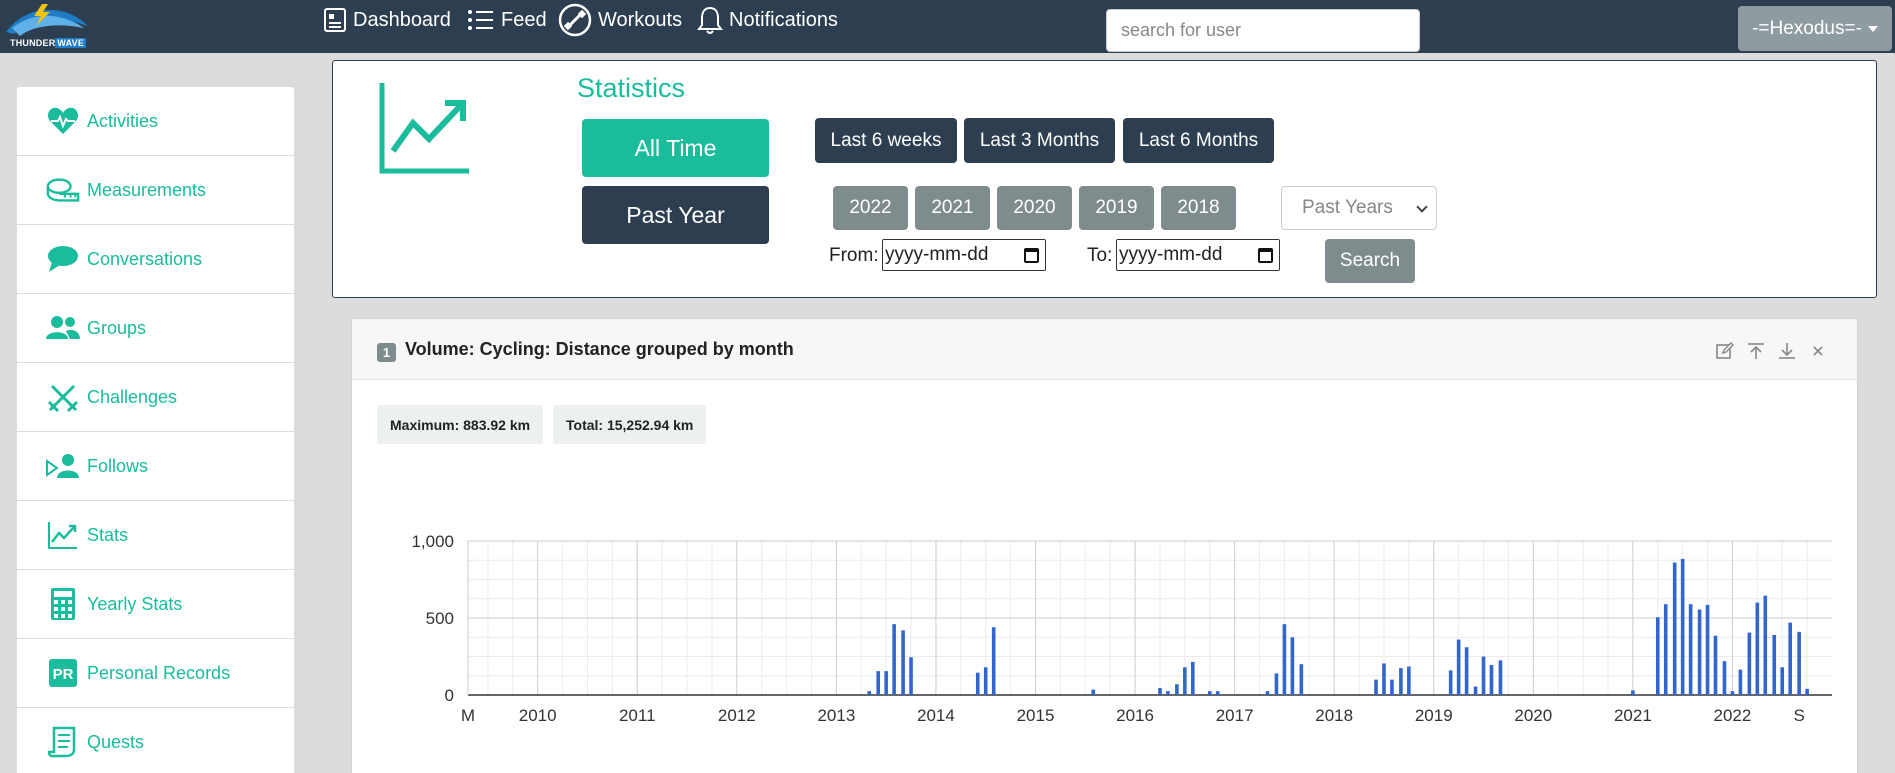  I want to click on user-menu-button: -=Hexodus=-, so click(1815, 28).